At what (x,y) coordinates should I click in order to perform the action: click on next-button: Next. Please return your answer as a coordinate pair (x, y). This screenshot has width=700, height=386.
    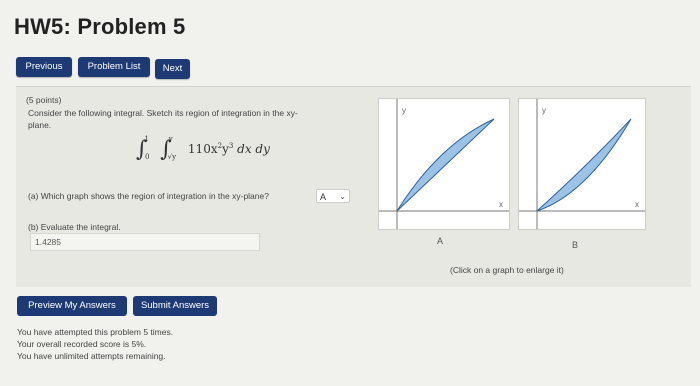
    Looking at the image, I should click on (172, 69).